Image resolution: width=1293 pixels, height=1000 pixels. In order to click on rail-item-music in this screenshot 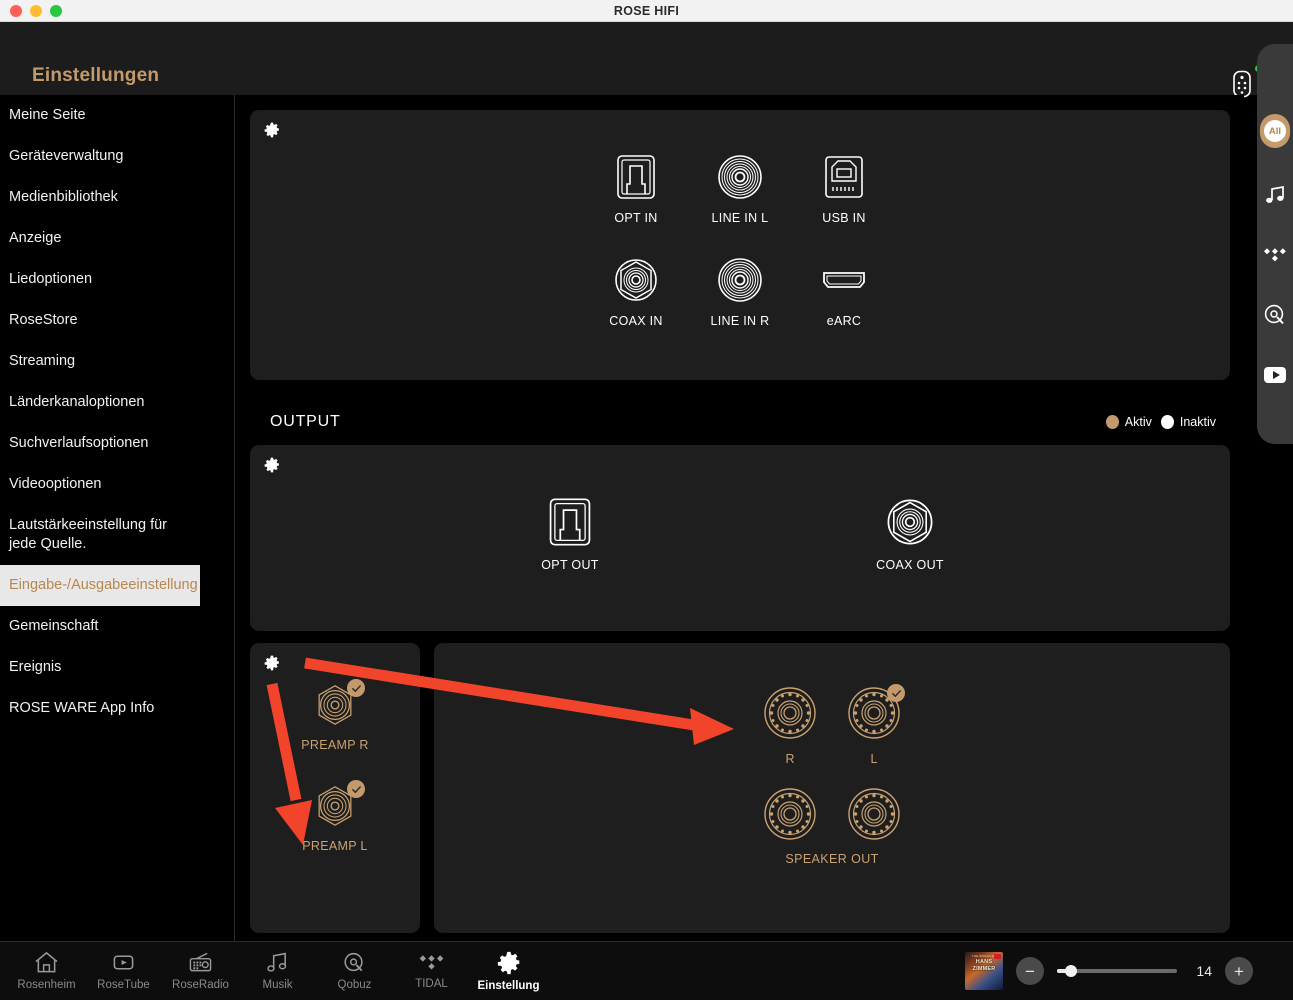, I will do `click(1275, 195)`.